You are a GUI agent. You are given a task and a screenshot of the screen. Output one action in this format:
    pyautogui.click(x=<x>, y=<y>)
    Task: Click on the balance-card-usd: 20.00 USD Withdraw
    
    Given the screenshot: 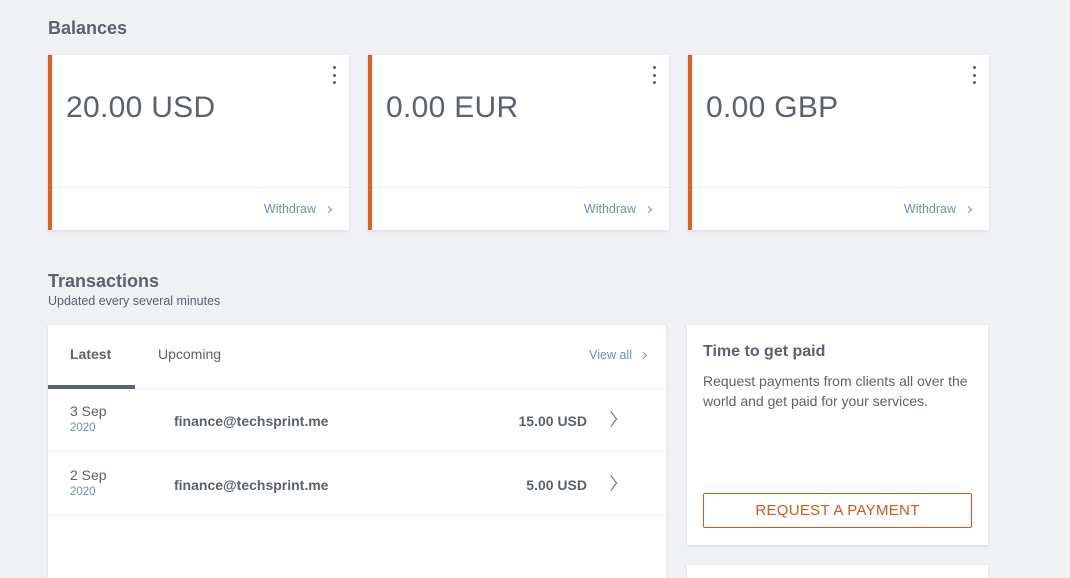 What is the action you would take?
    pyautogui.click(x=198, y=142)
    